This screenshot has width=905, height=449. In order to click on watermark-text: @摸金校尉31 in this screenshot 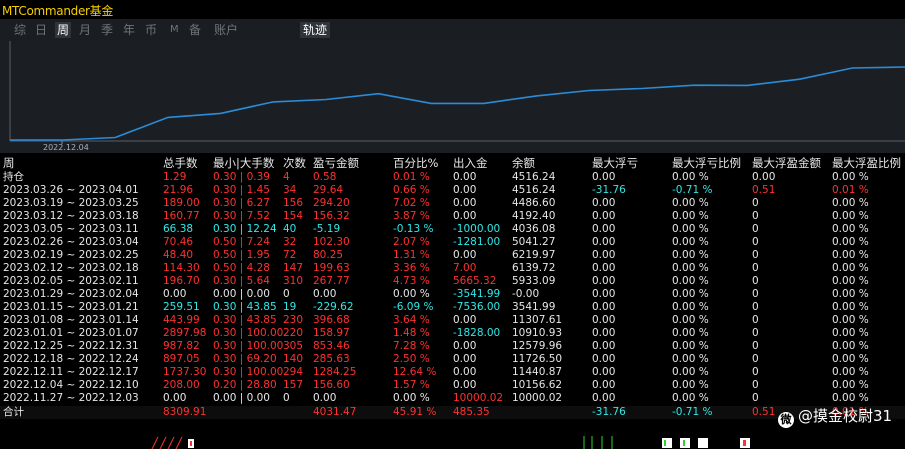, I will do `click(845, 416)`.